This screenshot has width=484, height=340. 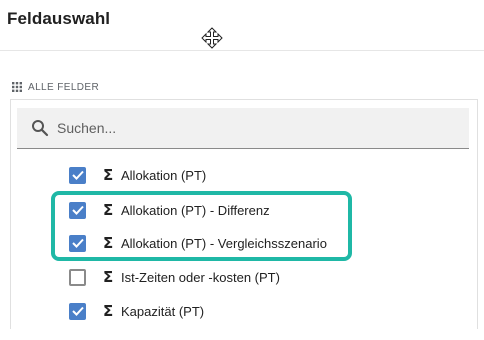 I want to click on field-label: Kapazität (PT), so click(x=163, y=311).